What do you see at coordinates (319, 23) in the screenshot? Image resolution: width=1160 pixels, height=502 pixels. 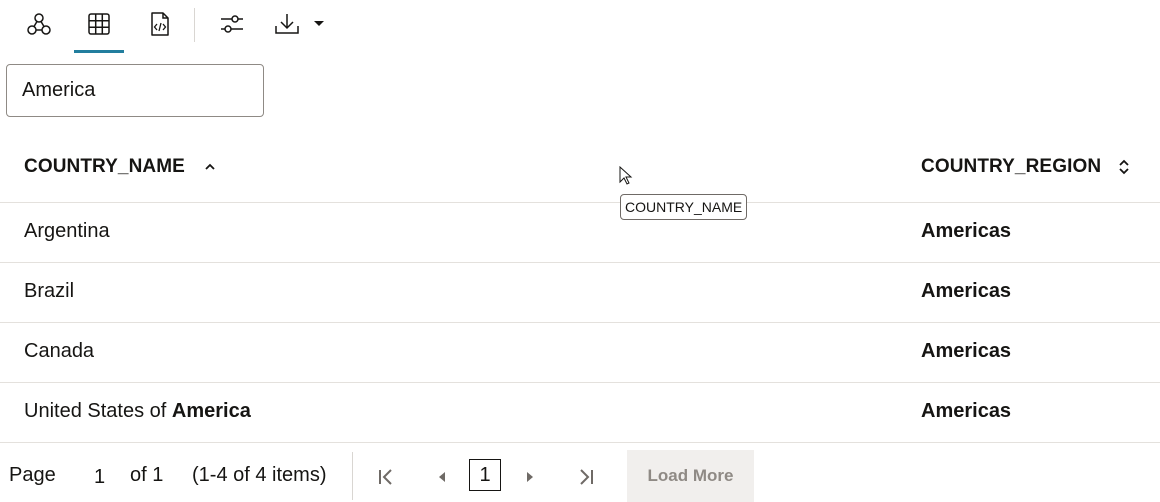 I see `caret-down-icon` at bounding box center [319, 23].